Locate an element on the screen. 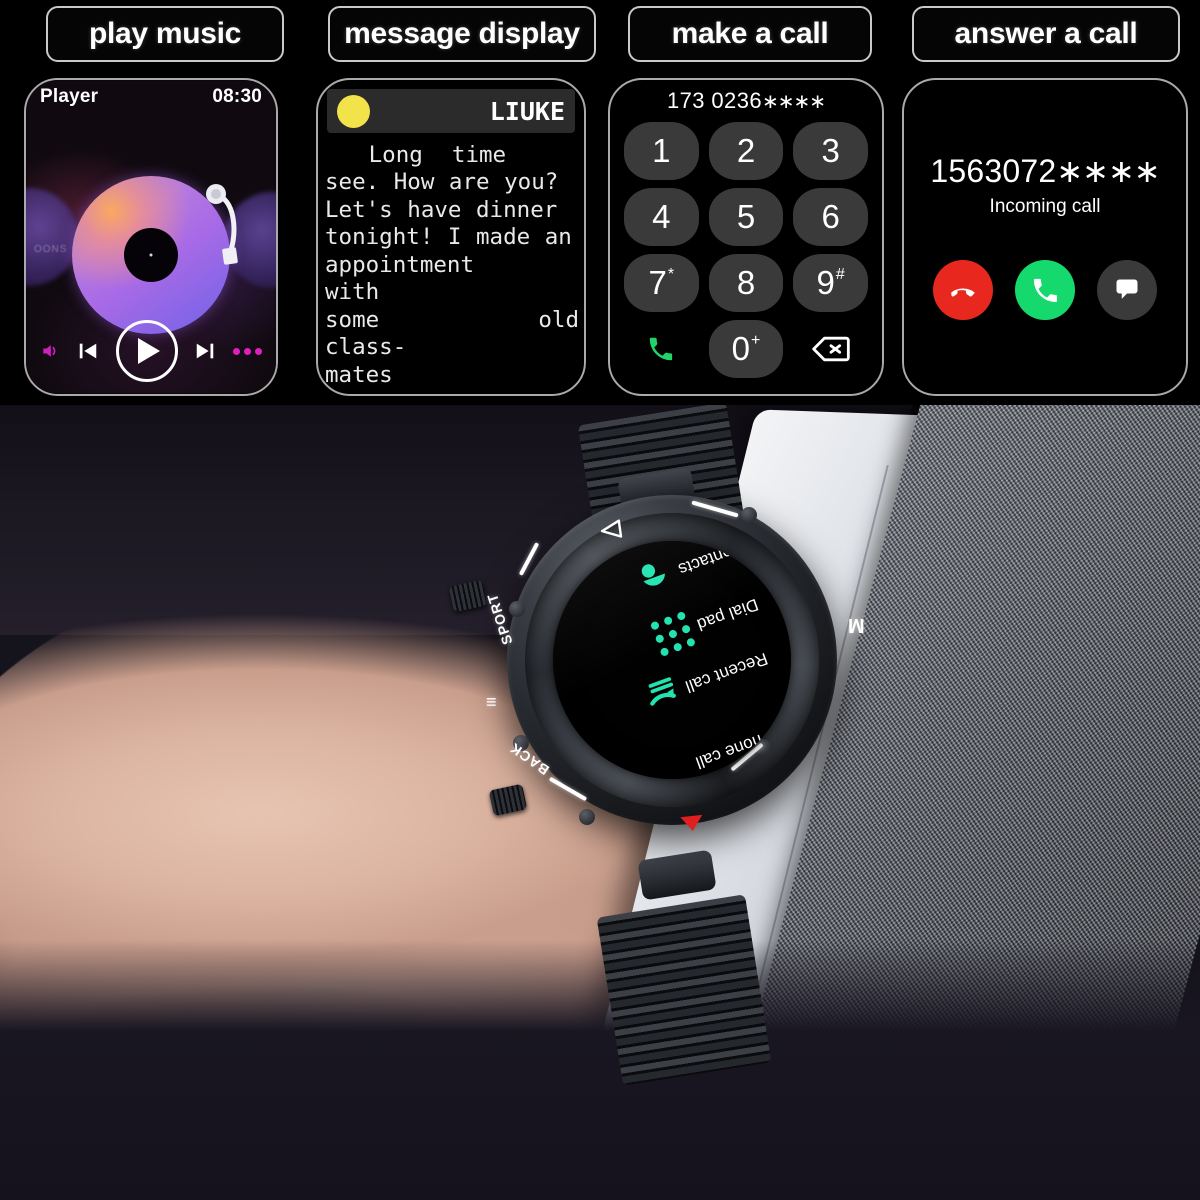  key-sublabel: # is located at coordinates (840, 274).